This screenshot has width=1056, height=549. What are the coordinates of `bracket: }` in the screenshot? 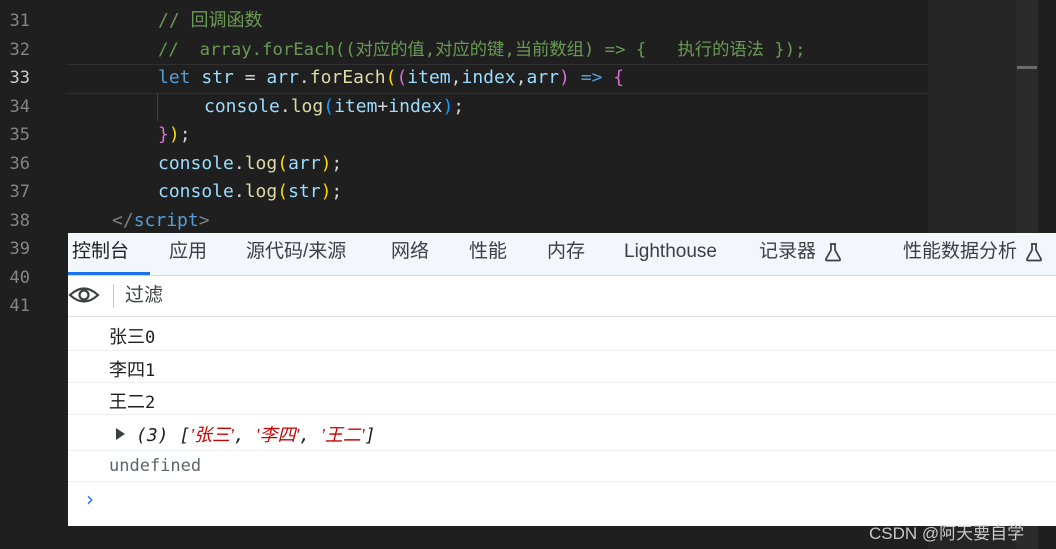 It's located at (163, 134).